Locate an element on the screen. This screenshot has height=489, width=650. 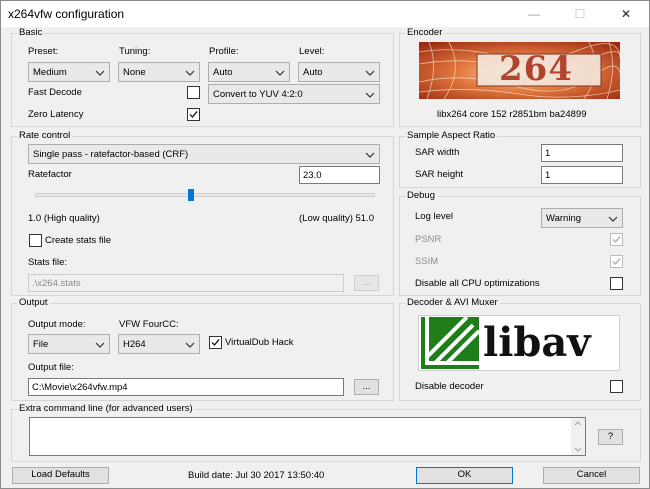
log-level-select: Warning is located at coordinates (582, 218).